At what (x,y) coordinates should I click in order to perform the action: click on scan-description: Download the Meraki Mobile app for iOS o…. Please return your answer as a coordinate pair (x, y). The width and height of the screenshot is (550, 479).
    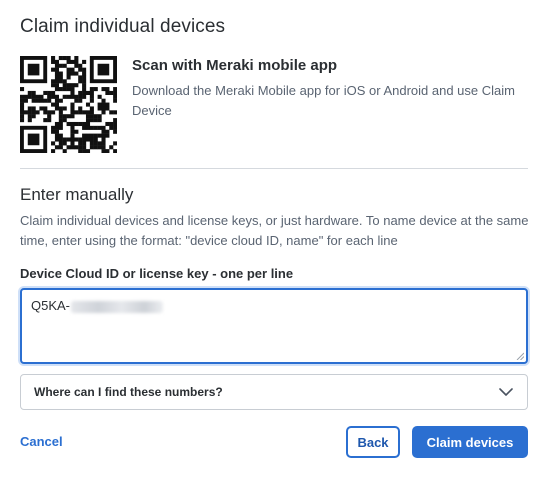
    Looking at the image, I should click on (323, 100).